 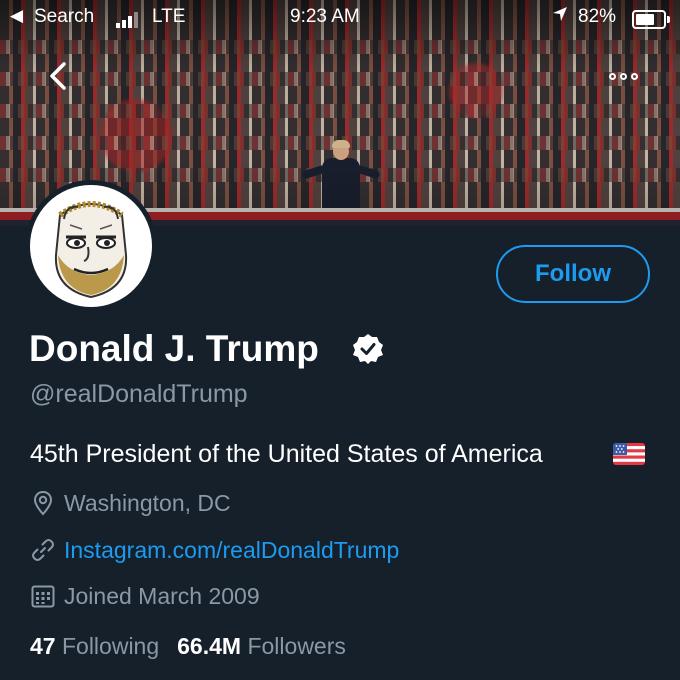 What do you see at coordinates (174, 348) in the screenshot?
I see `profile-name: Donald J. Trump` at bounding box center [174, 348].